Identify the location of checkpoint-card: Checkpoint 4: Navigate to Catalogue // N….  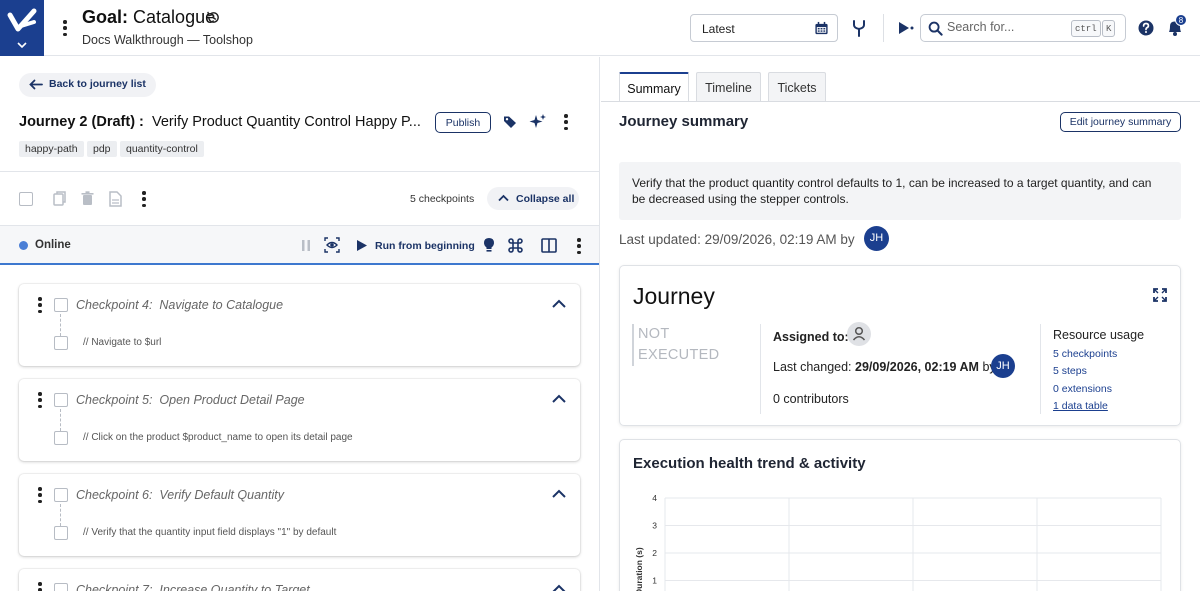
(299, 325).